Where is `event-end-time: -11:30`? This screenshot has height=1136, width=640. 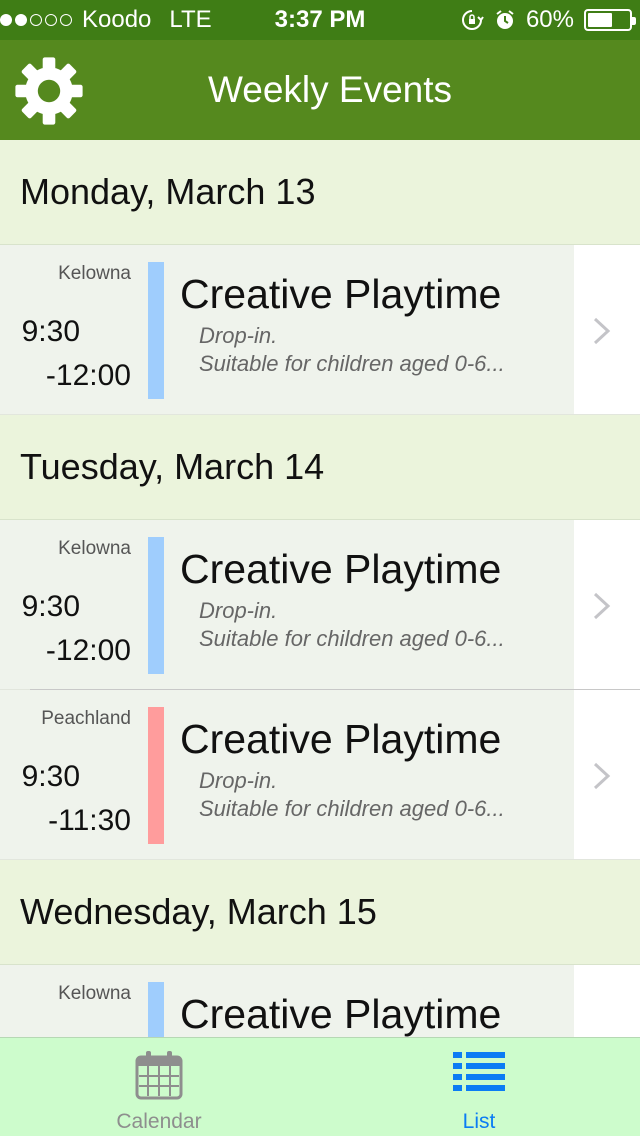 event-end-time: -11:30 is located at coordinates (89, 820).